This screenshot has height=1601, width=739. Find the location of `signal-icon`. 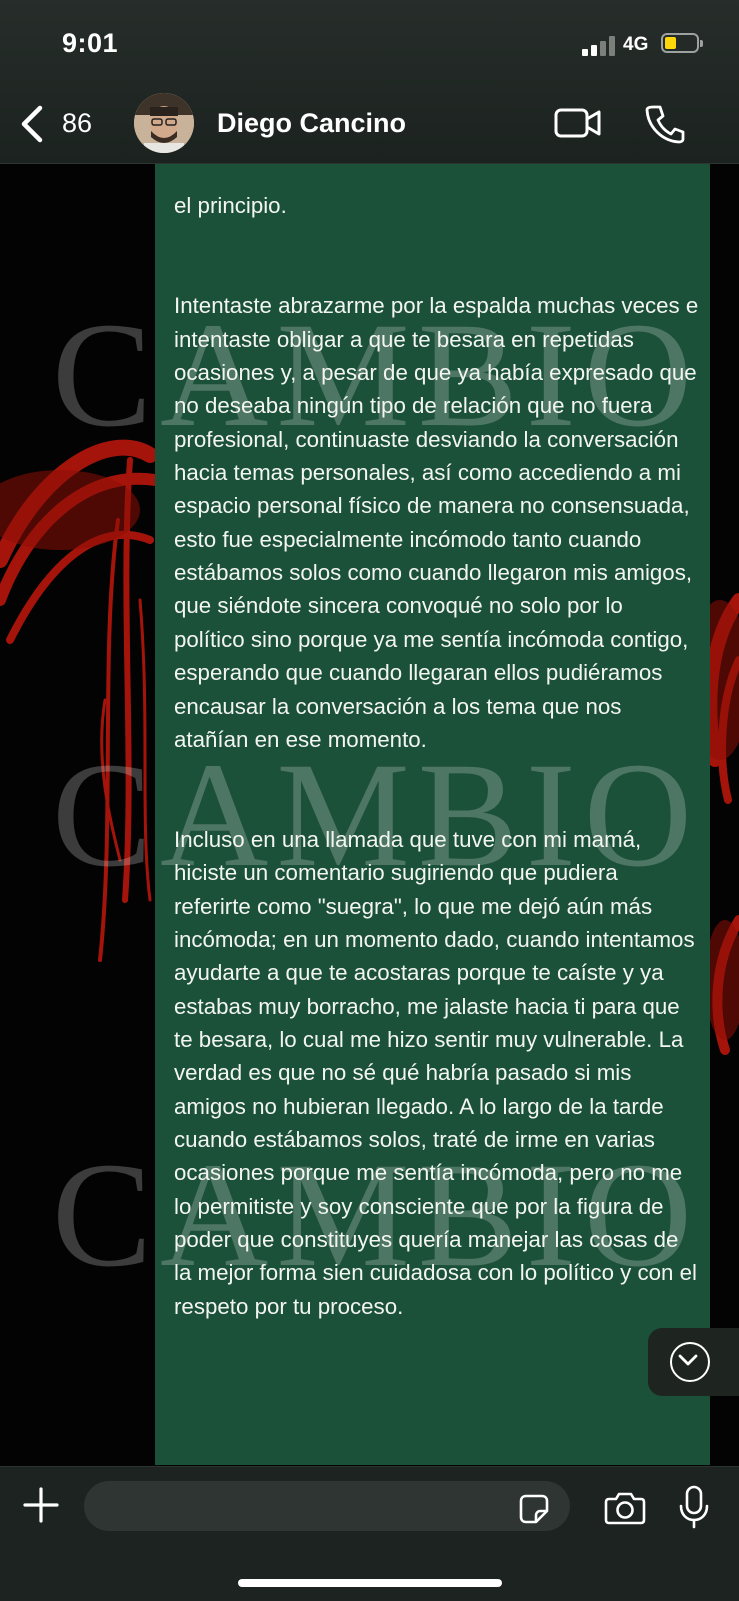

signal-icon is located at coordinates (600, 46).